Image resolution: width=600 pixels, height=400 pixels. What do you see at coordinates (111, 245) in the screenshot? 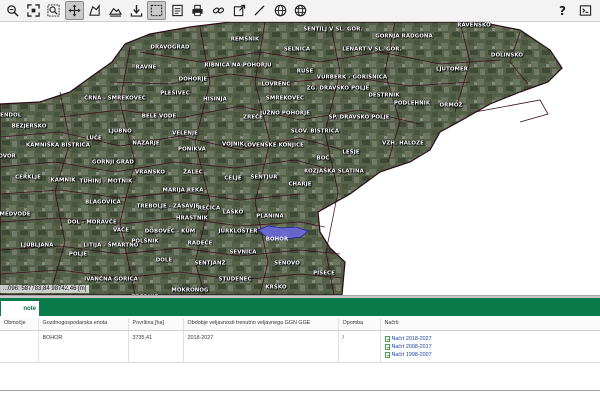
I see `map-label-litija-martno: LITIJA - ŠMARTNO` at bounding box center [111, 245].